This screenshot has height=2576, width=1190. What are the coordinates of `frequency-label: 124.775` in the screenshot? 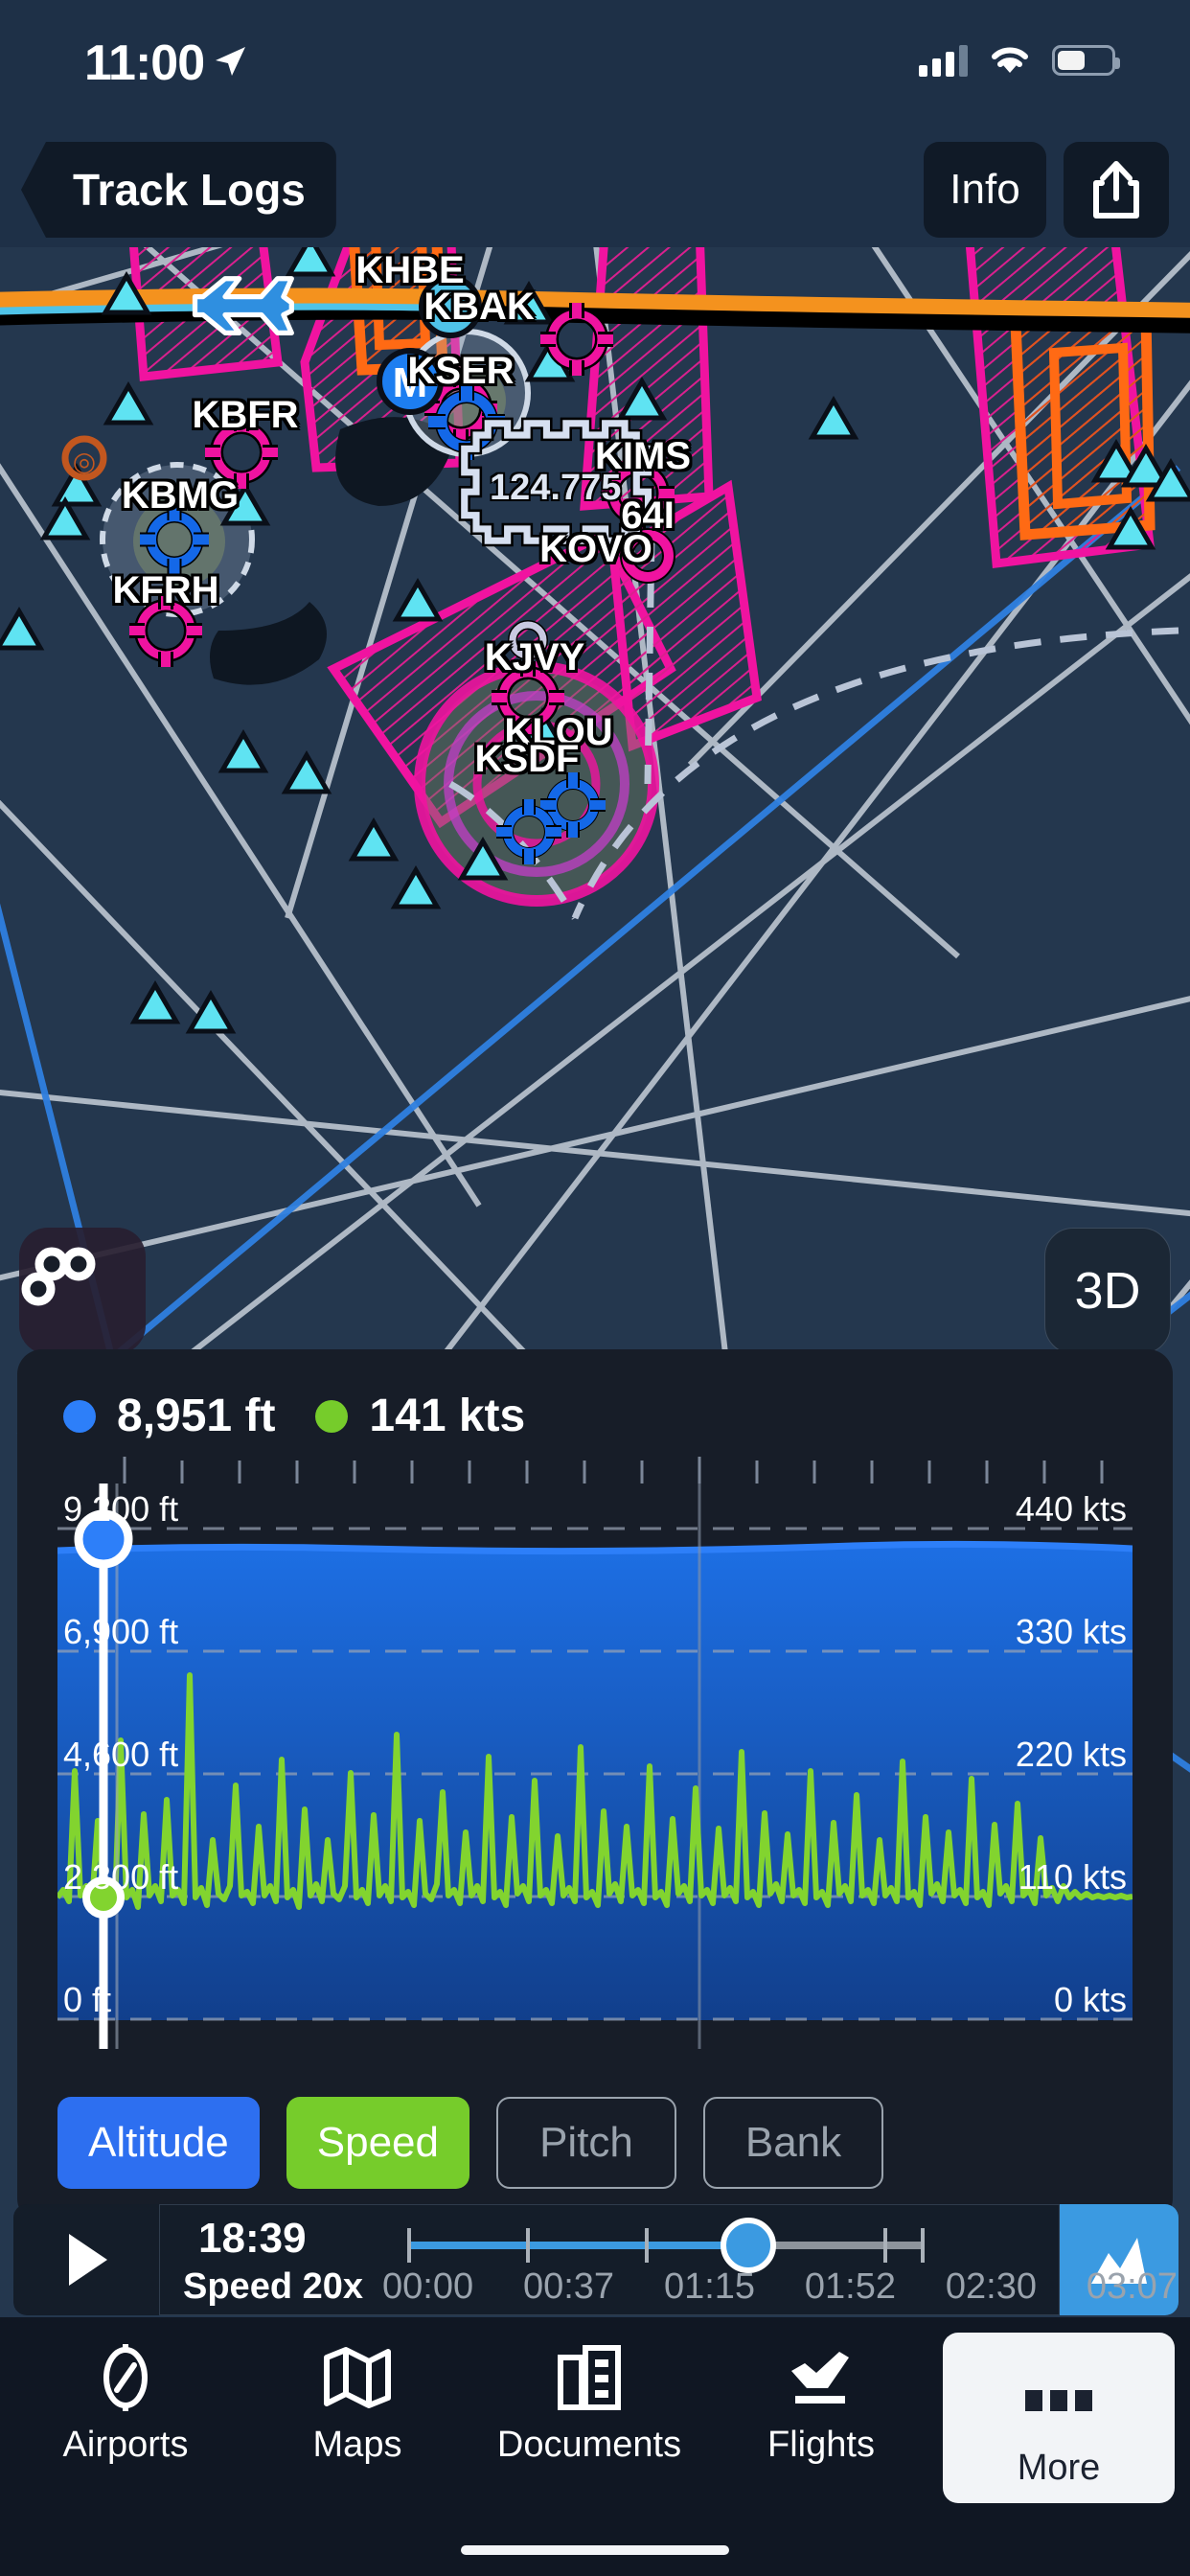 It's located at (556, 488).